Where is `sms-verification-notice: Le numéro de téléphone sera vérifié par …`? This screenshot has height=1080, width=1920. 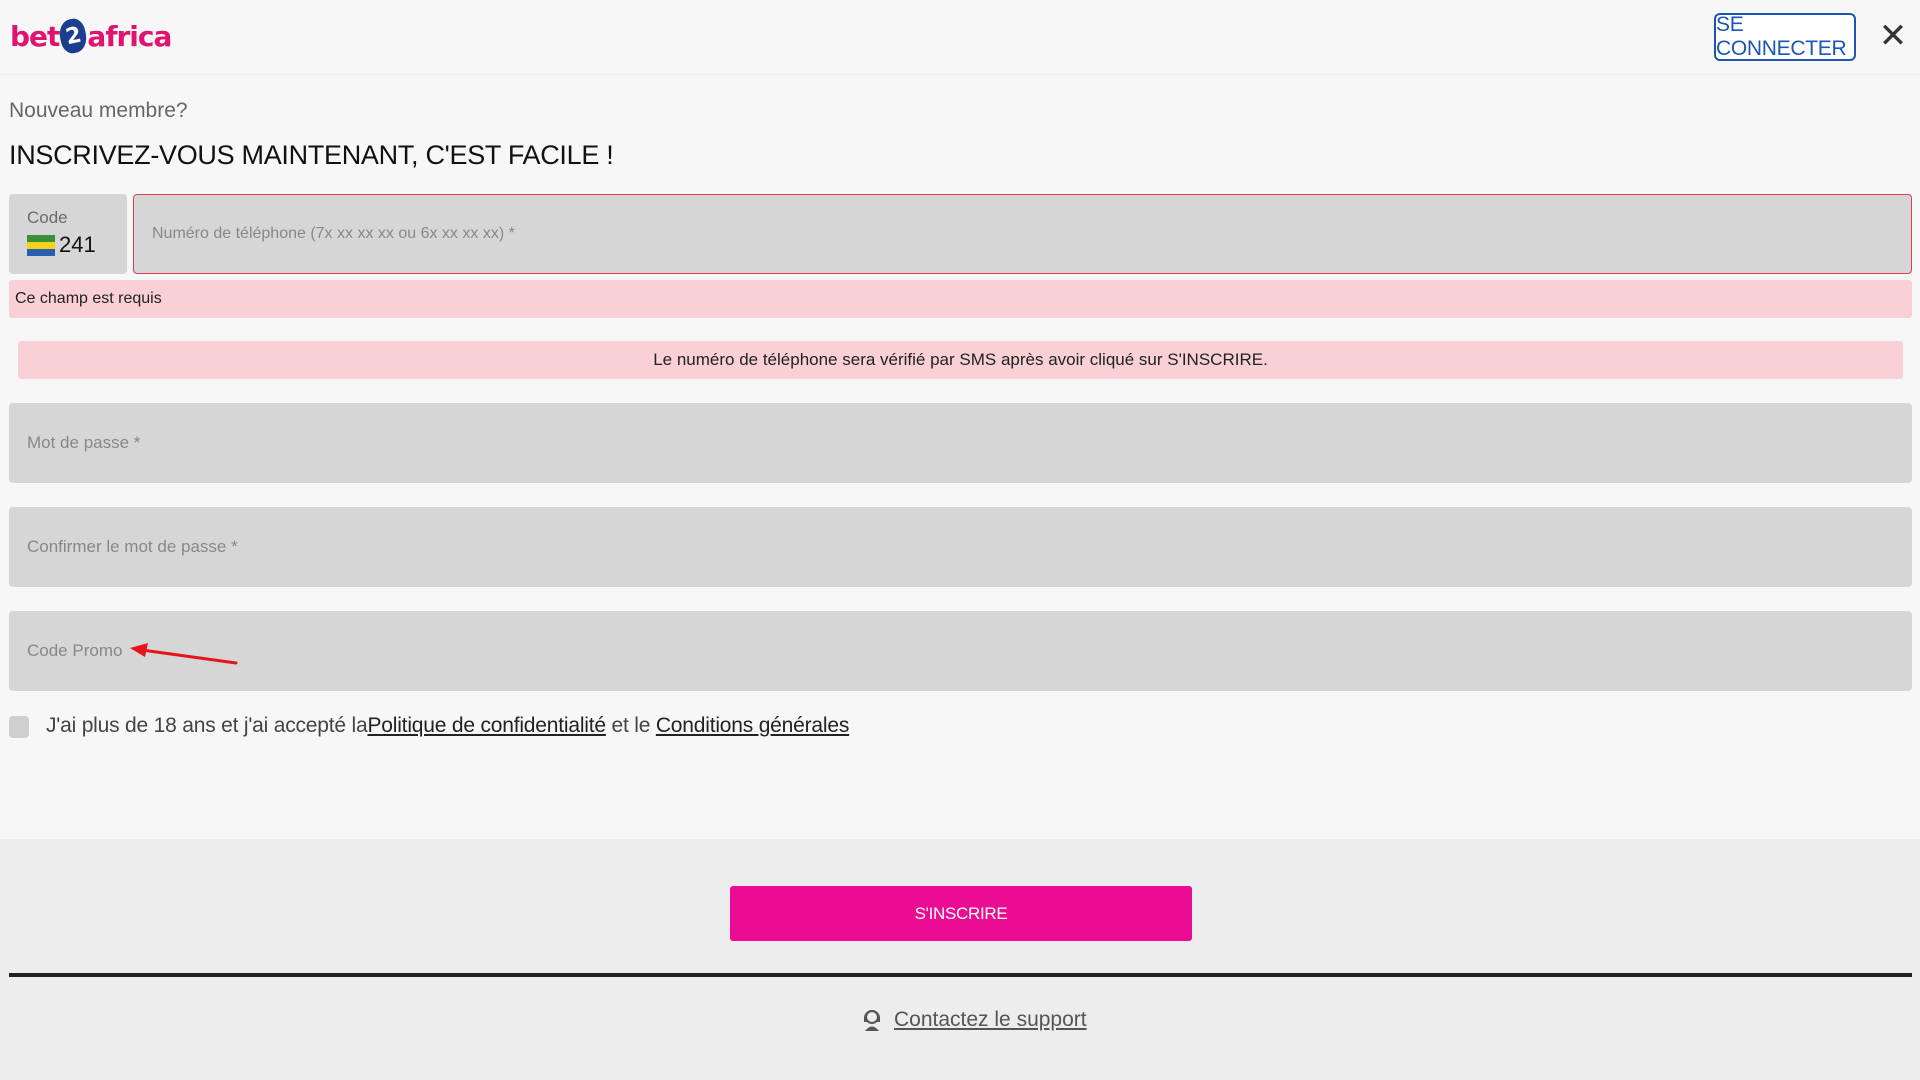 sms-verification-notice: Le numéro de téléphone sera vérifié par … is located at coordinates (960, 360).